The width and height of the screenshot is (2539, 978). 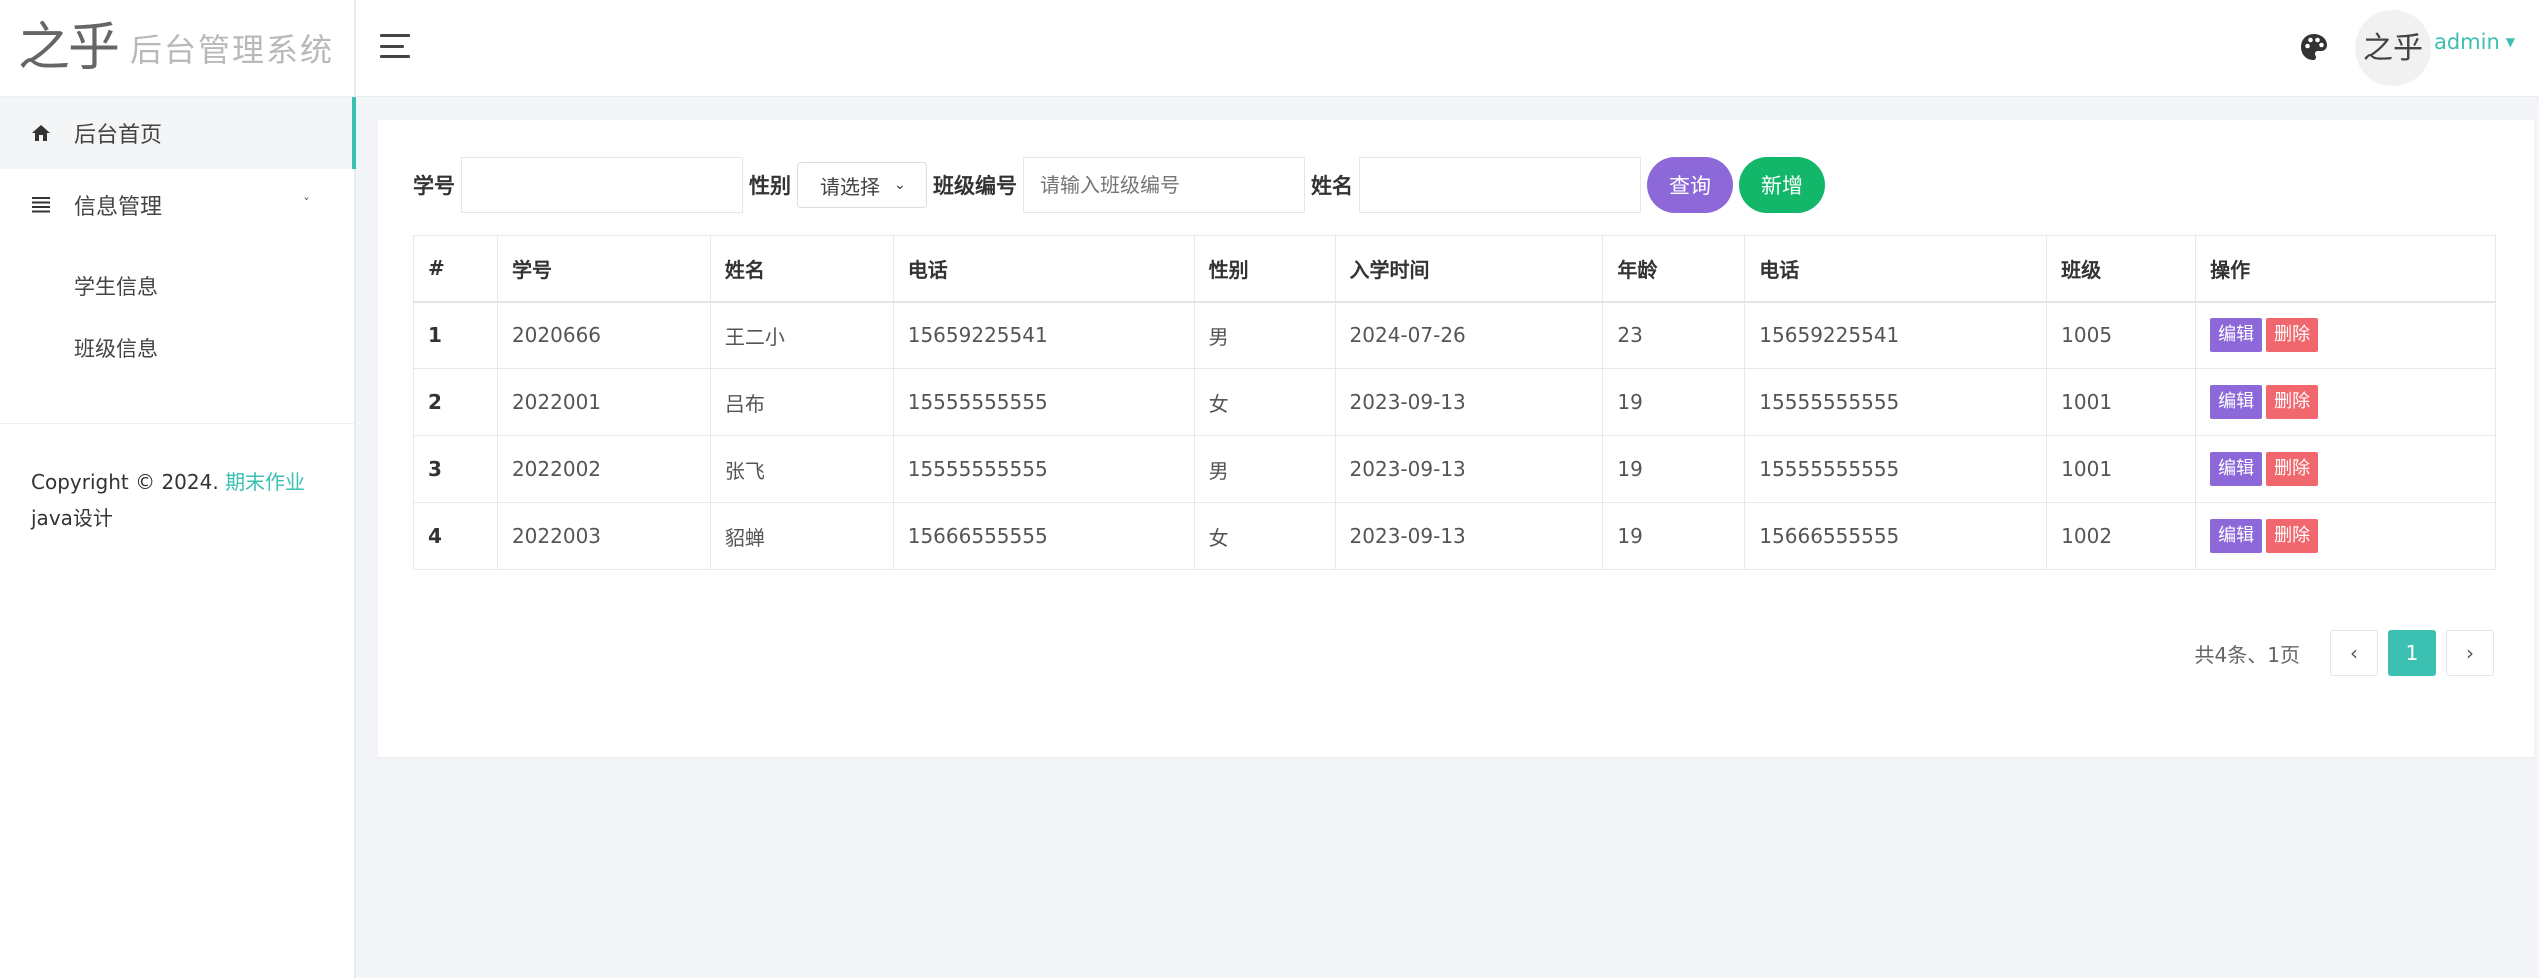 I want to click on cell-index: 3, so click(x=456, y=469).